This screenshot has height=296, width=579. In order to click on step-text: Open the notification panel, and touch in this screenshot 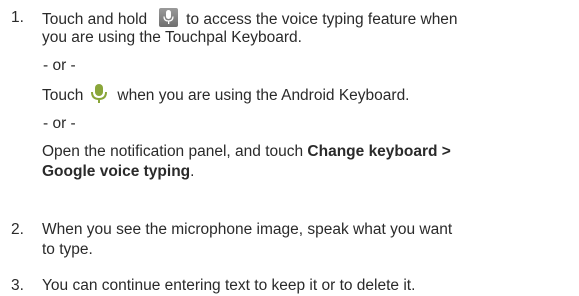, I will do `click(175, 151)`.